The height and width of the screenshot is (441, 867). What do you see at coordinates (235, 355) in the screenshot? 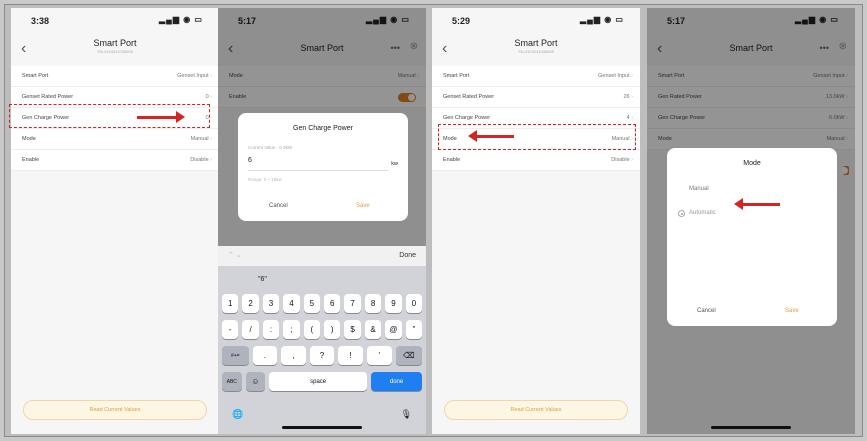
I see `symbols-toggle-key: #+=` at bounding box center [235, 355].